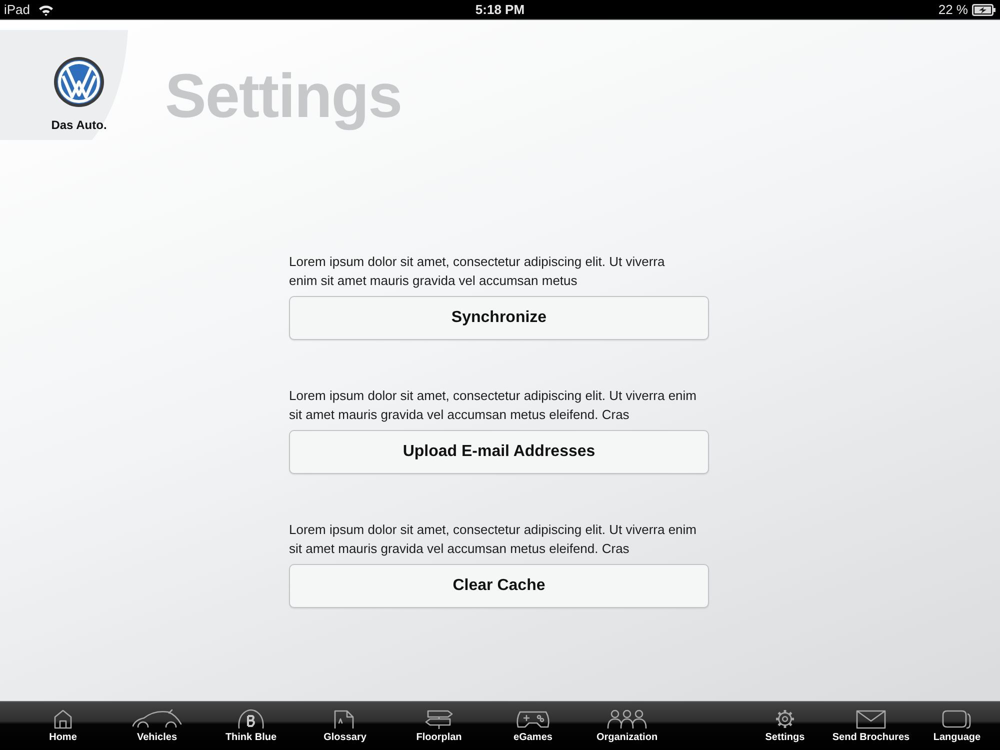 The image size is (1000, 750). I want to click on tab-bar-item: Home, so click(63, 726).